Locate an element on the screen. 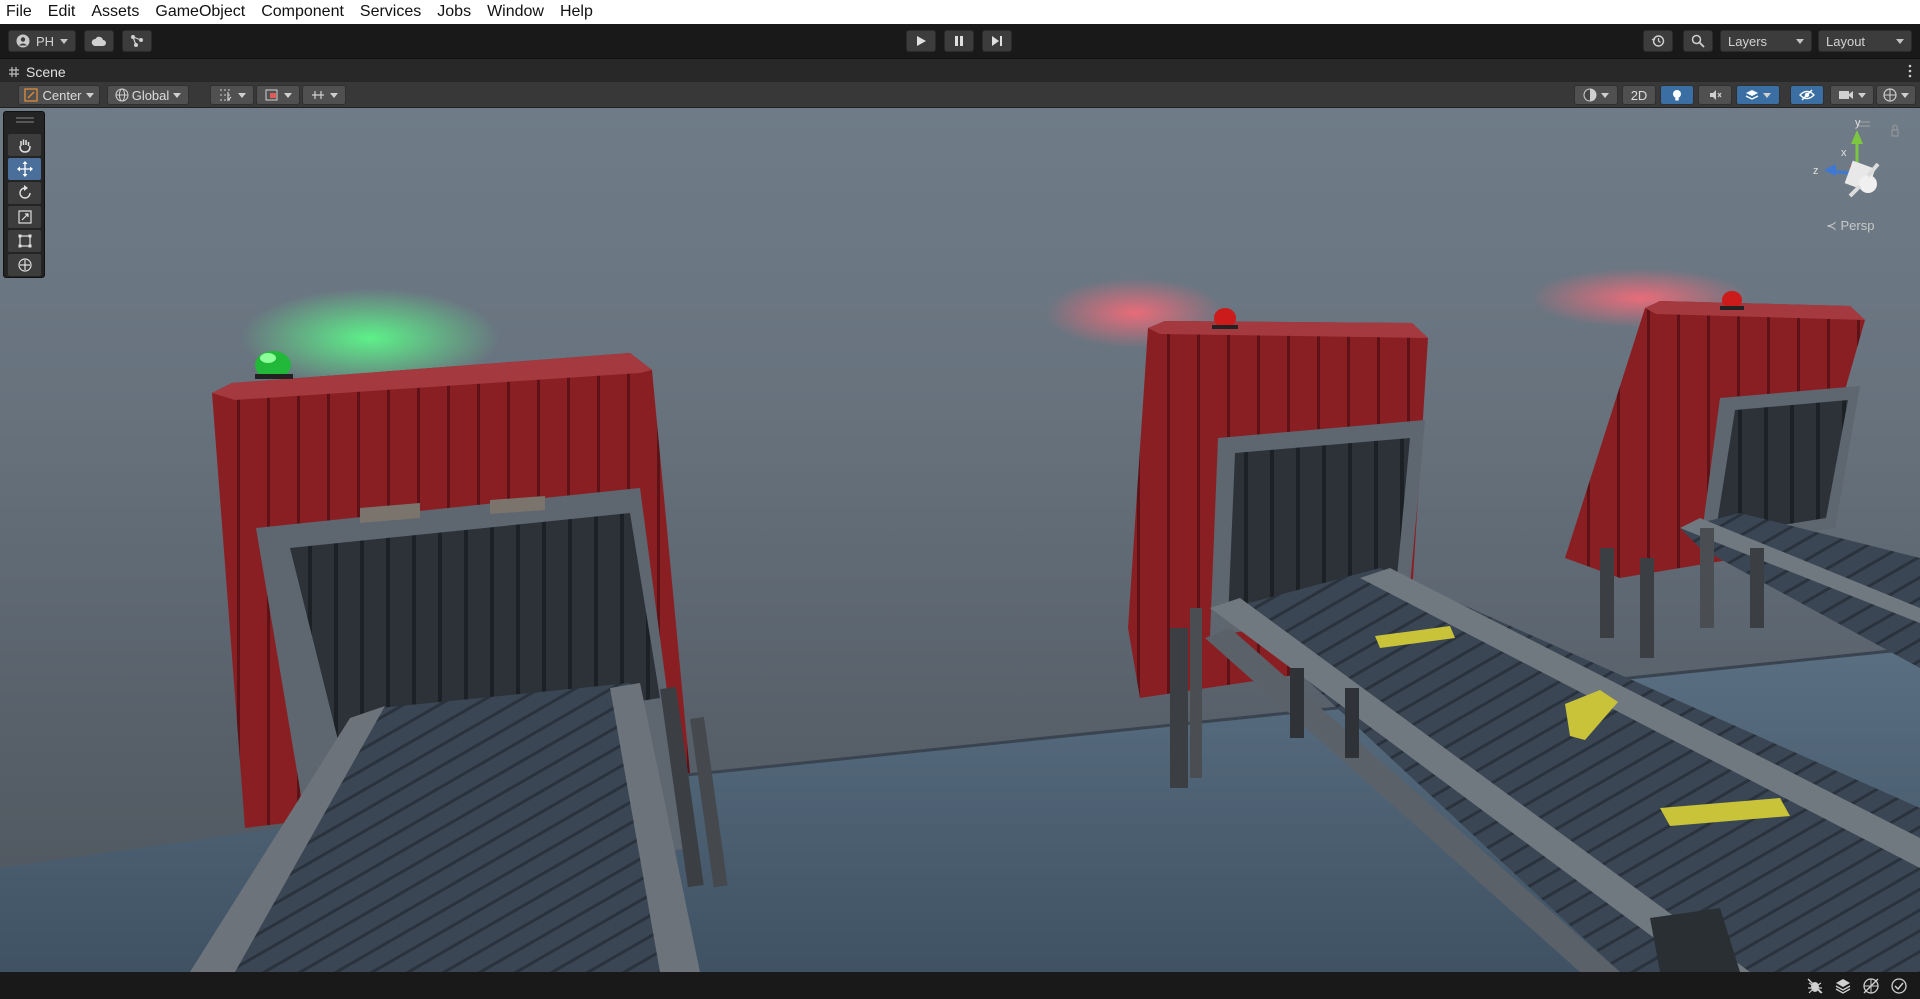 The width and height of the screenshot is (1920, 999). search-button is located at coordinates (1698, 41).